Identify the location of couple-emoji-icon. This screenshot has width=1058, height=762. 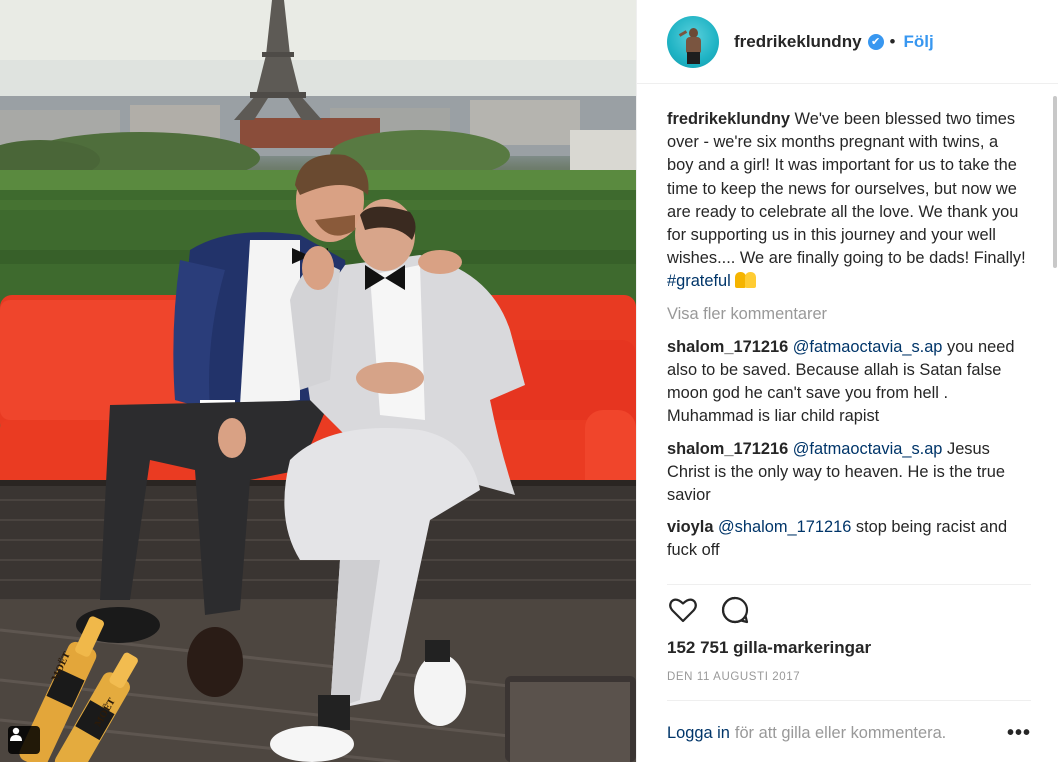
(745, 280).